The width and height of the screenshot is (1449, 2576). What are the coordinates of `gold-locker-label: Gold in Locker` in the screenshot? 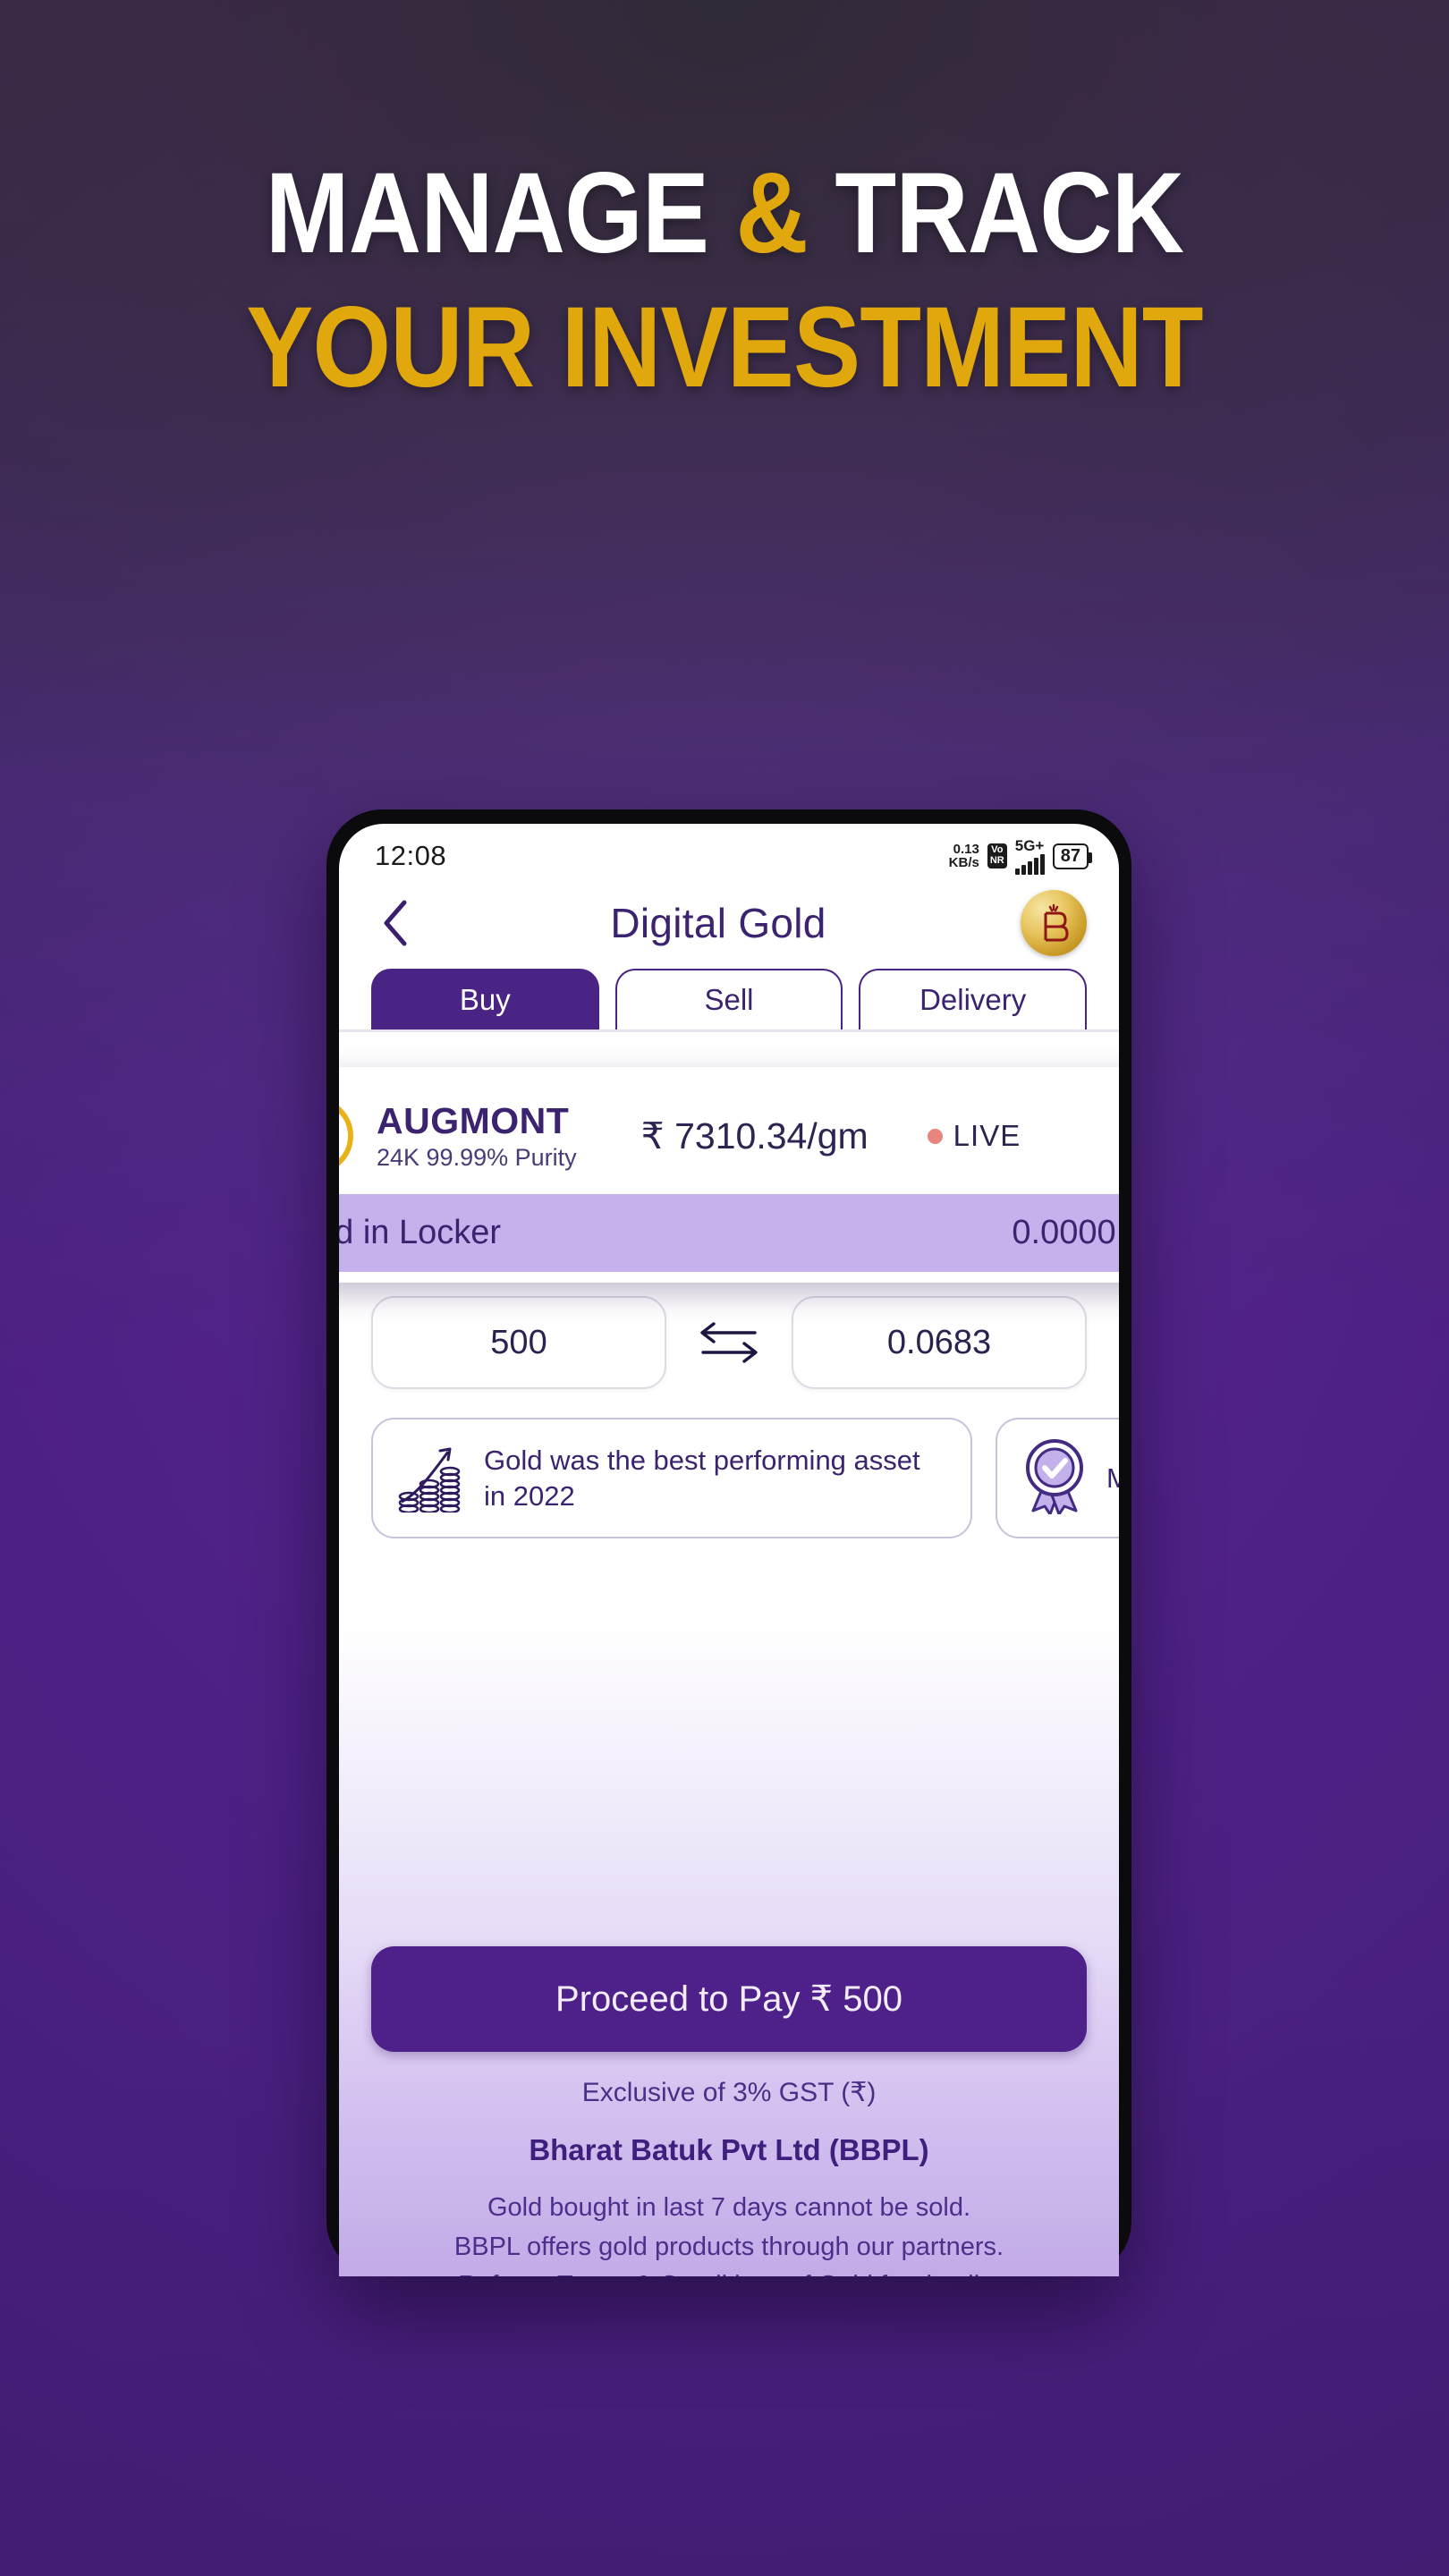 It's located at (420, 1232).